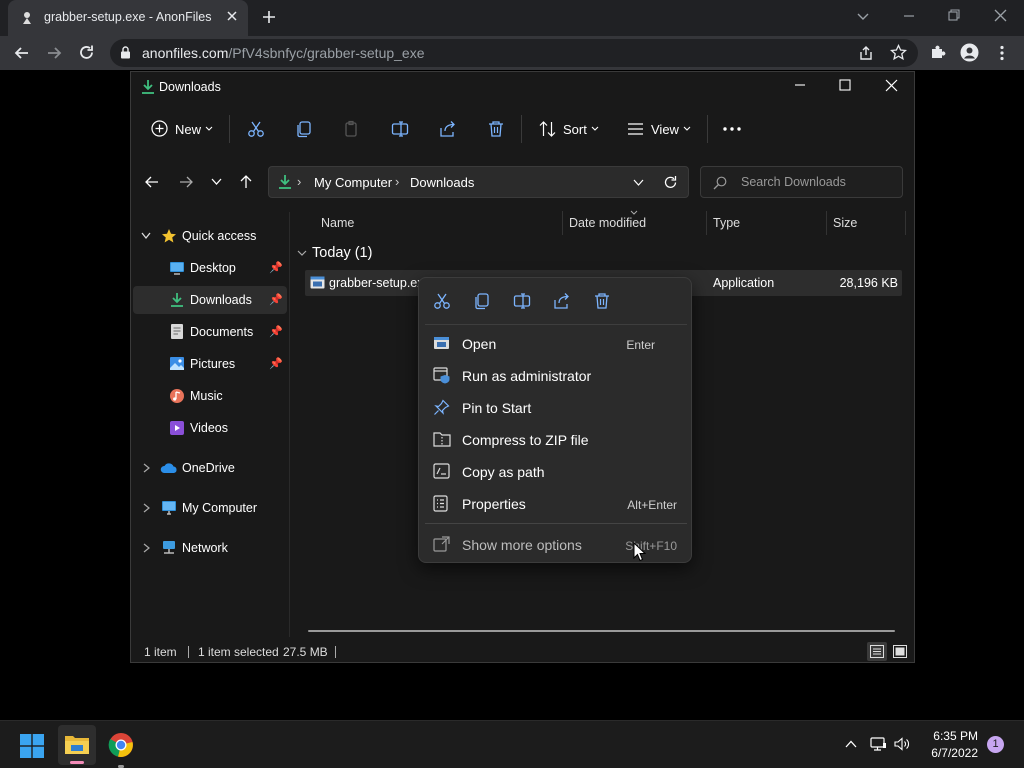 Image resolution: width=1024 pixels, height=768 pixels. I want to click on address-downloads-icon, so click(285, 182).